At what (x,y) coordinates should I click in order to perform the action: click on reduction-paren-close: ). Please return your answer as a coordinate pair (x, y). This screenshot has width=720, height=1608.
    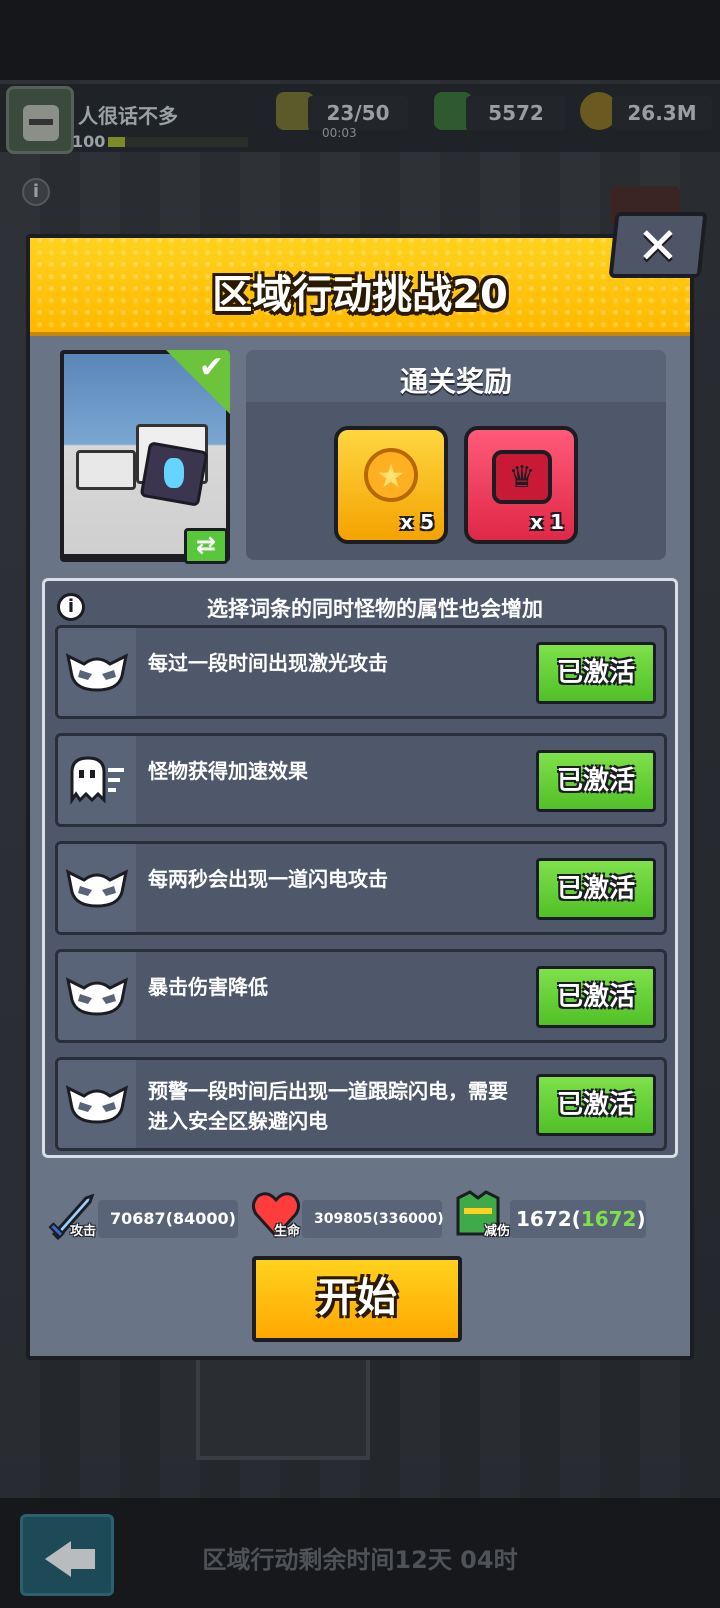
    Looking at the image, I should click on (641, 1219).